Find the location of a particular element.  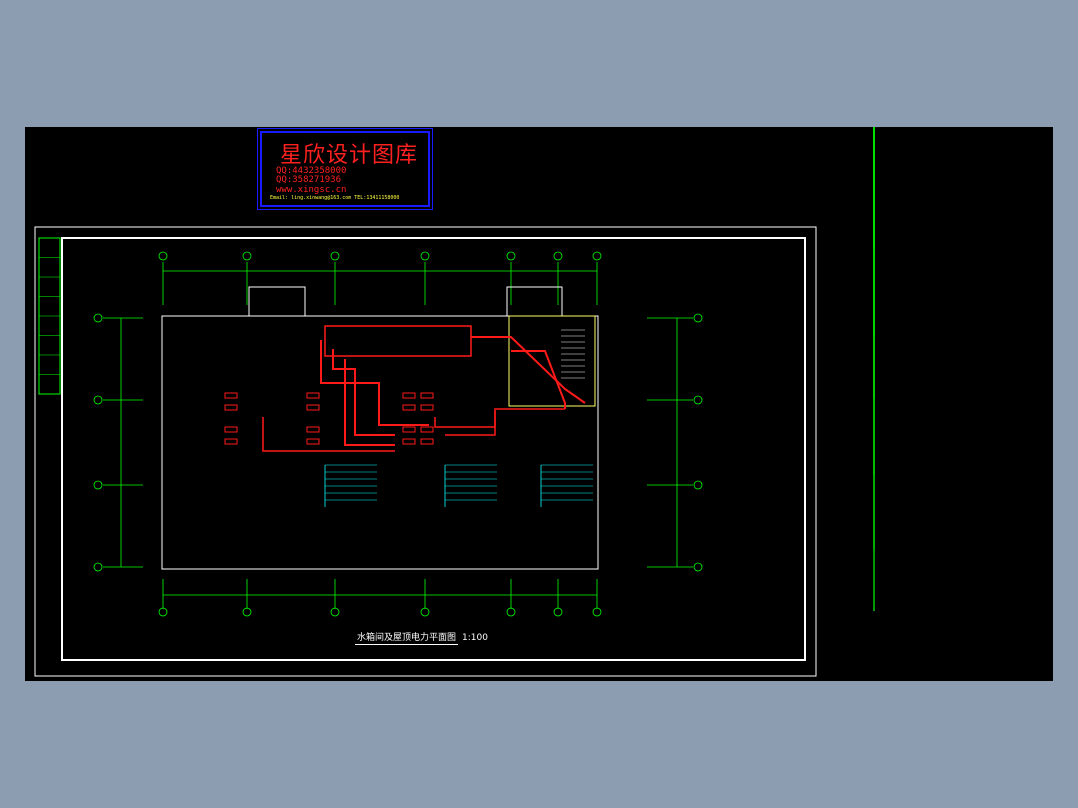

watermark-url: www.xingsc.cn is located at coordinates (311, 190).